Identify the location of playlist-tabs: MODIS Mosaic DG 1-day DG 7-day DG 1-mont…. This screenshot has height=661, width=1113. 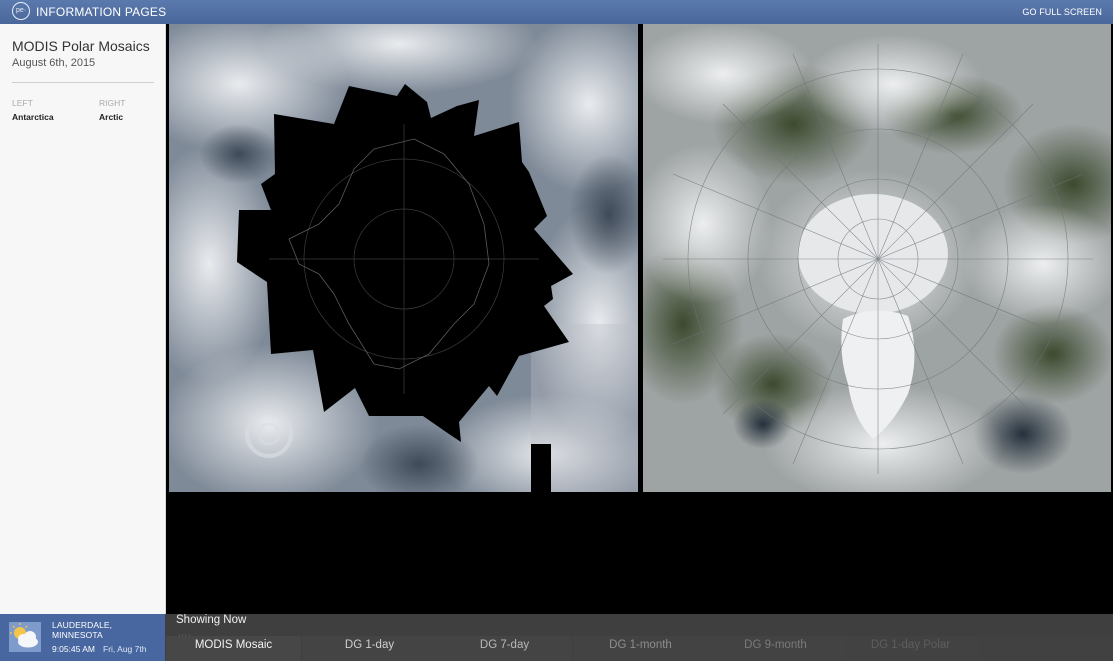
(639, 648).